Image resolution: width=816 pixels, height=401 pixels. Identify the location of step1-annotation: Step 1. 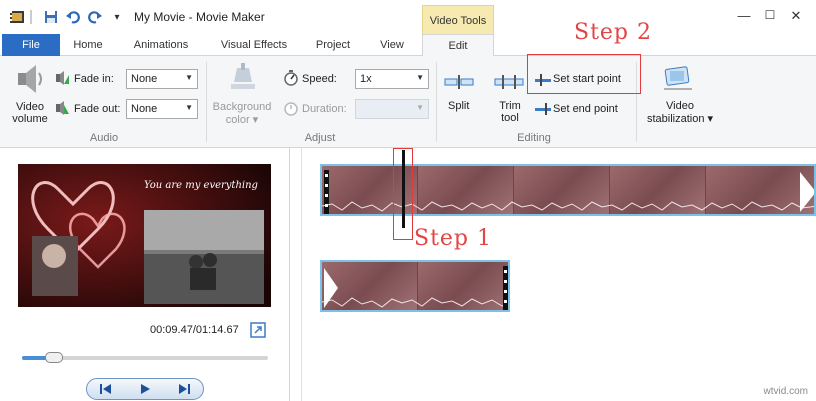
(453, 238).